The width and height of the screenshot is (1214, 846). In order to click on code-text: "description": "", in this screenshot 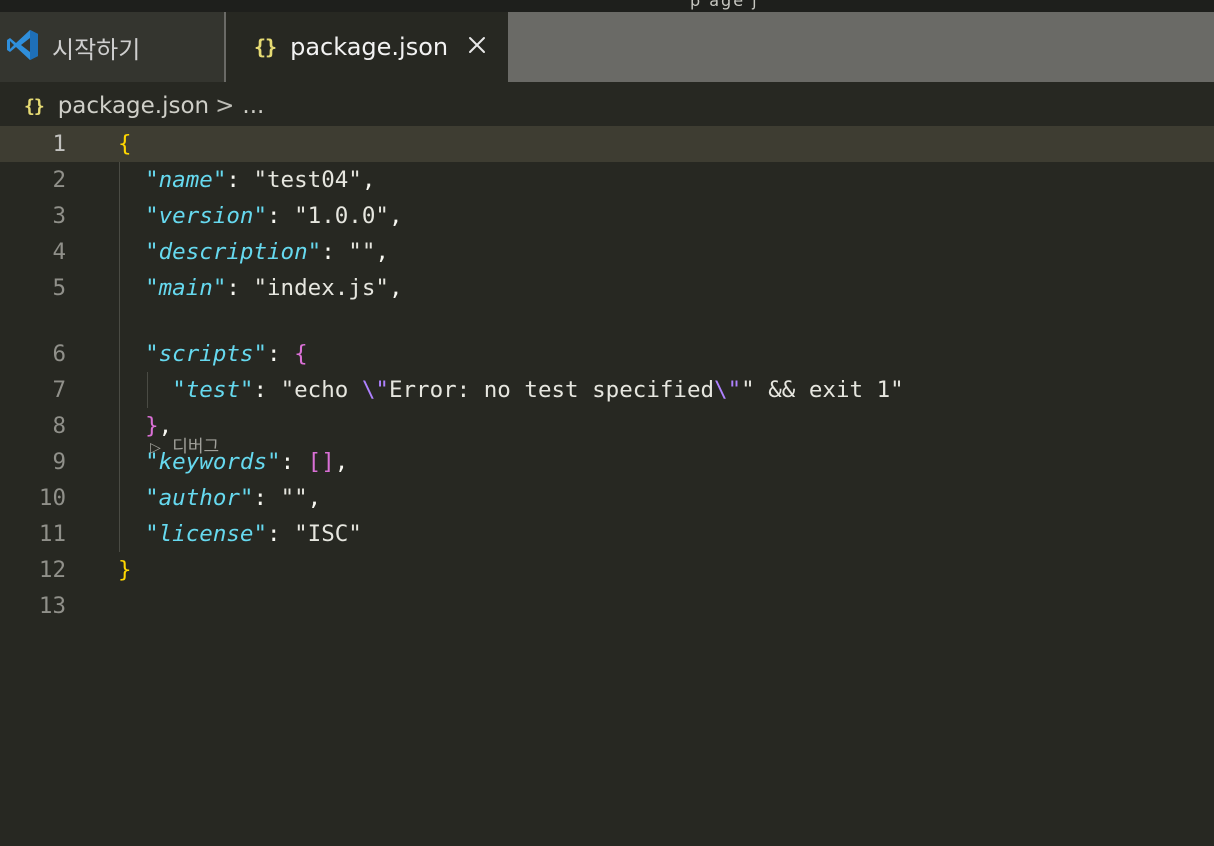, I will do `click(253, 252)`.